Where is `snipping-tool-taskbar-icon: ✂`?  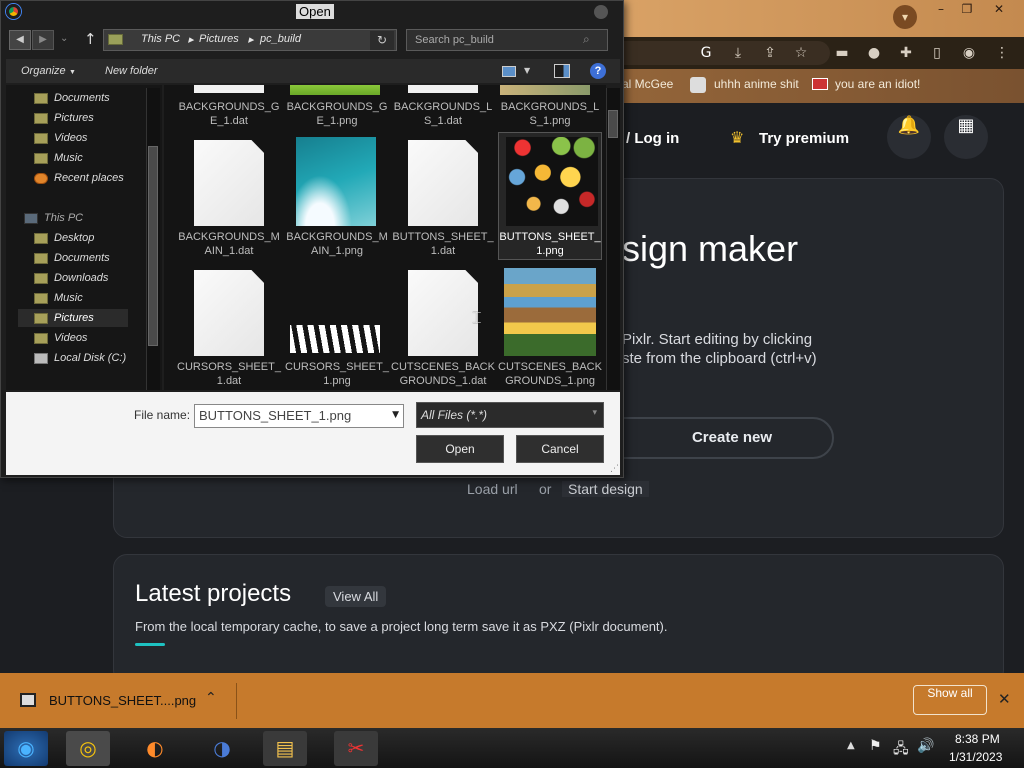 snipping-tool-taskbar-icon: ✂ is located at coordinates (356, 748).